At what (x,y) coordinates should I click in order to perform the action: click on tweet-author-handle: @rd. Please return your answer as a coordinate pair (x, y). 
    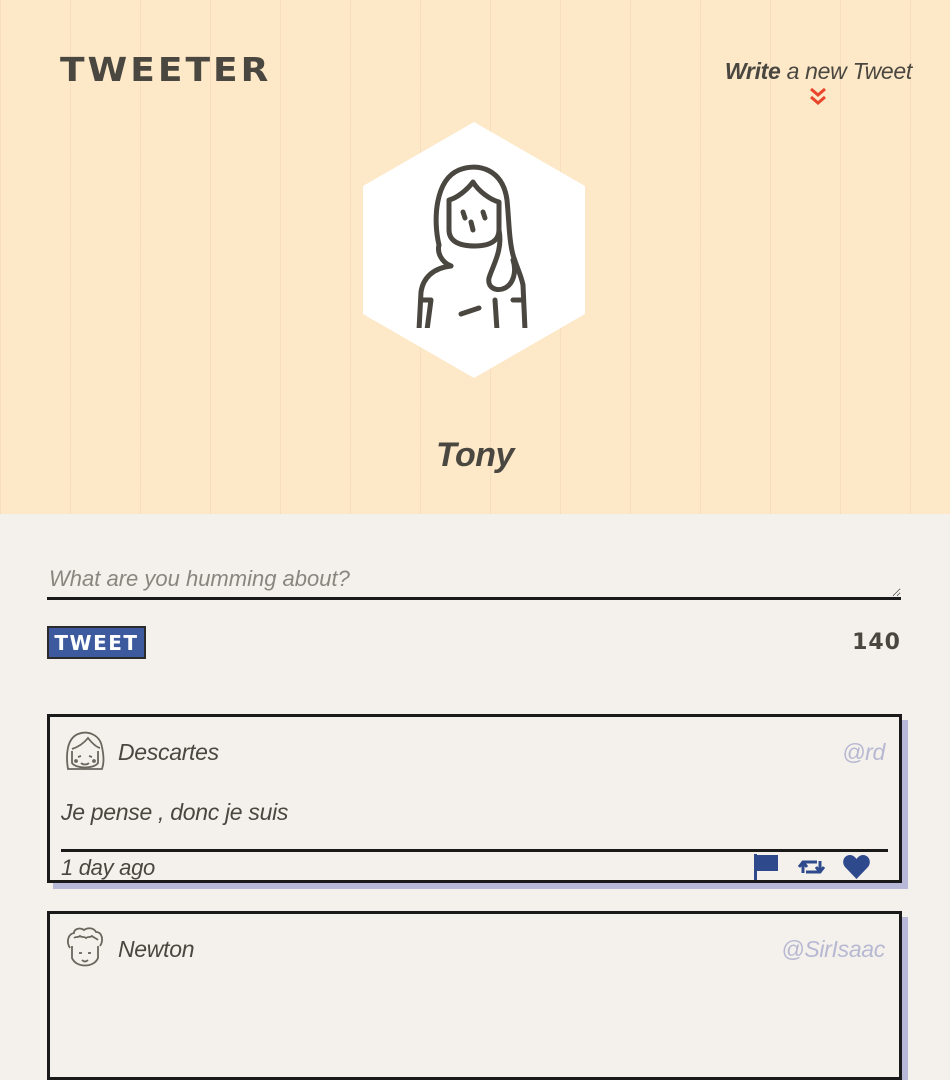
    Looking at the image, I should click on (863, 752).